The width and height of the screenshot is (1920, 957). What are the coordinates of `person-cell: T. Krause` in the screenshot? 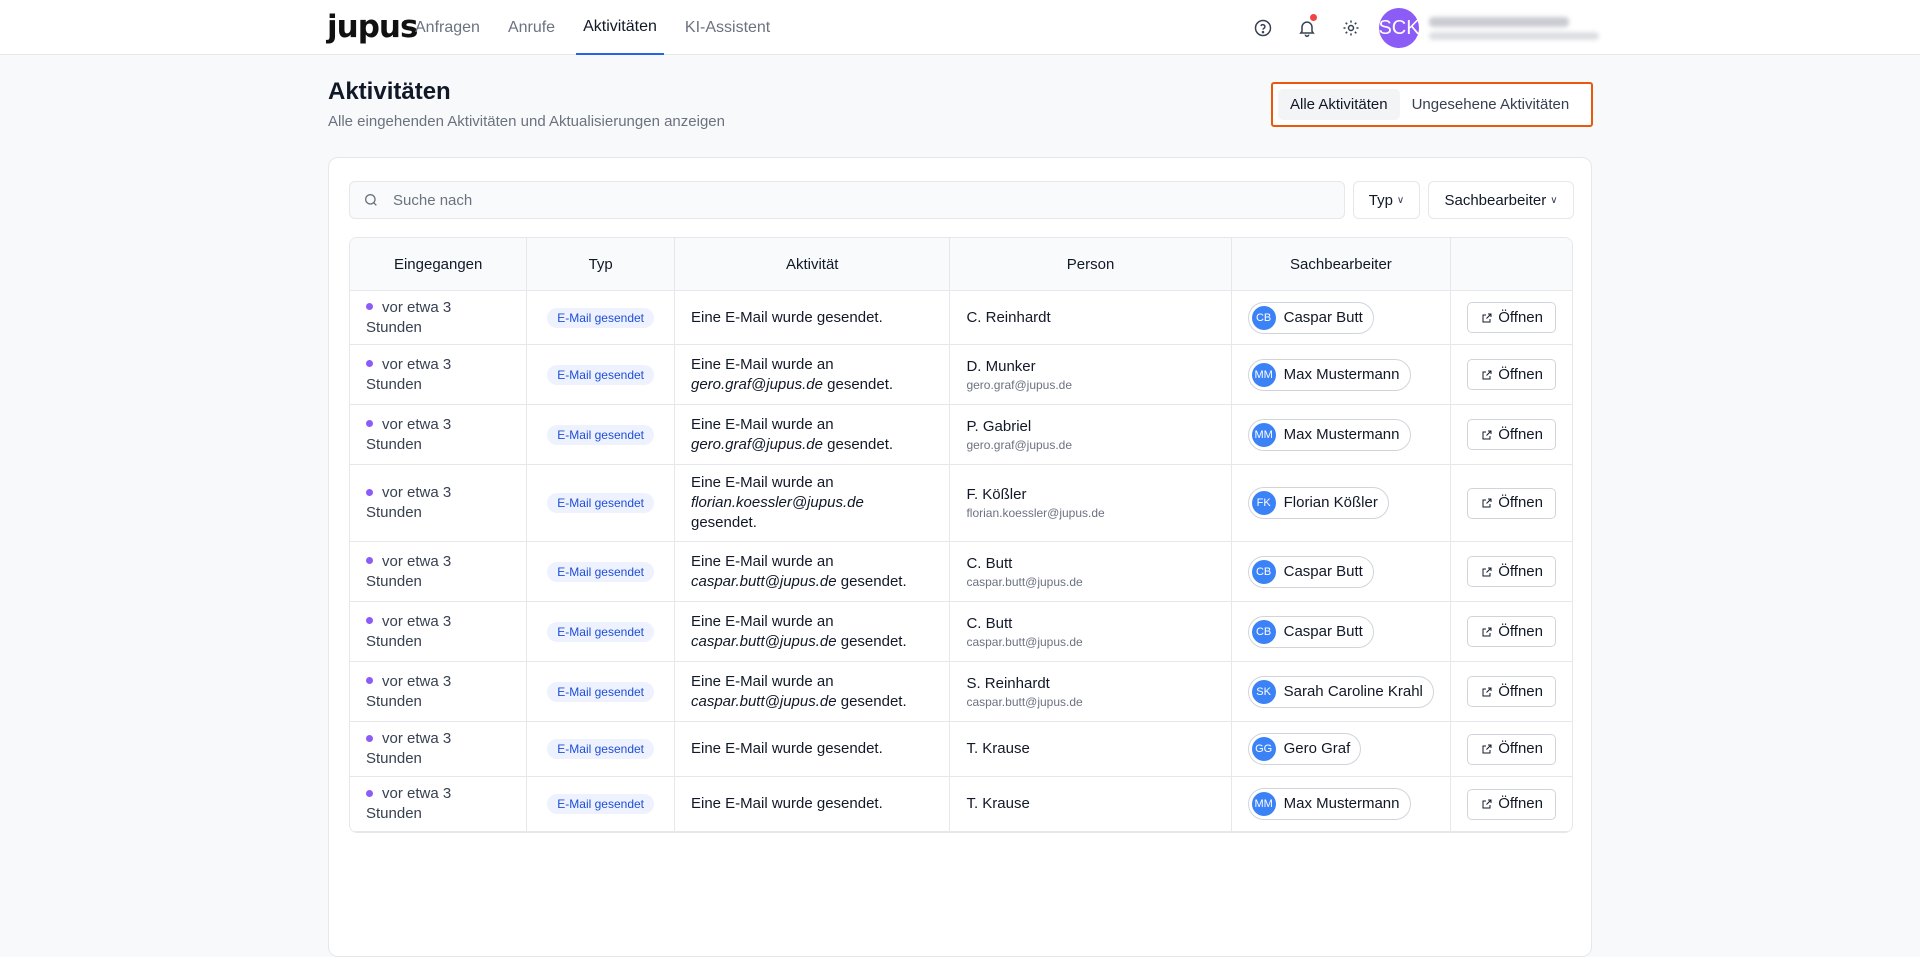 It's located at (1091, 749).